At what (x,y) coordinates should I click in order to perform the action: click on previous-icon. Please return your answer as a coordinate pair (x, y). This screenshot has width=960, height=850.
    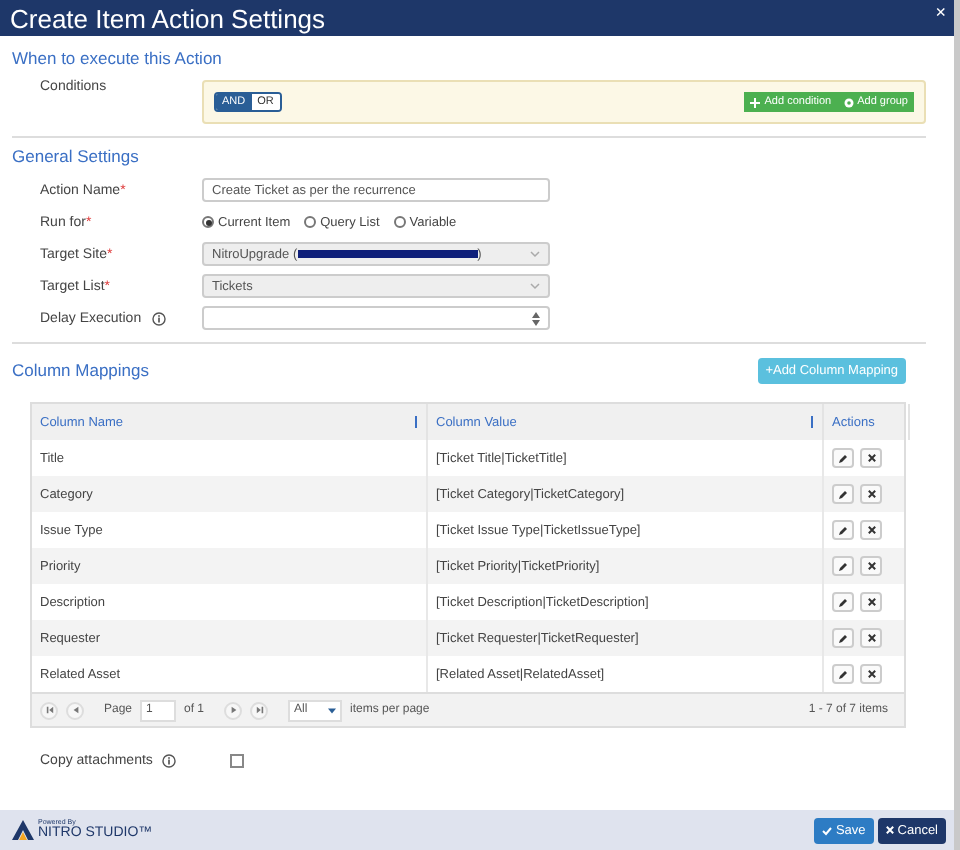
    Looking at the image, I should click on (75, 709).